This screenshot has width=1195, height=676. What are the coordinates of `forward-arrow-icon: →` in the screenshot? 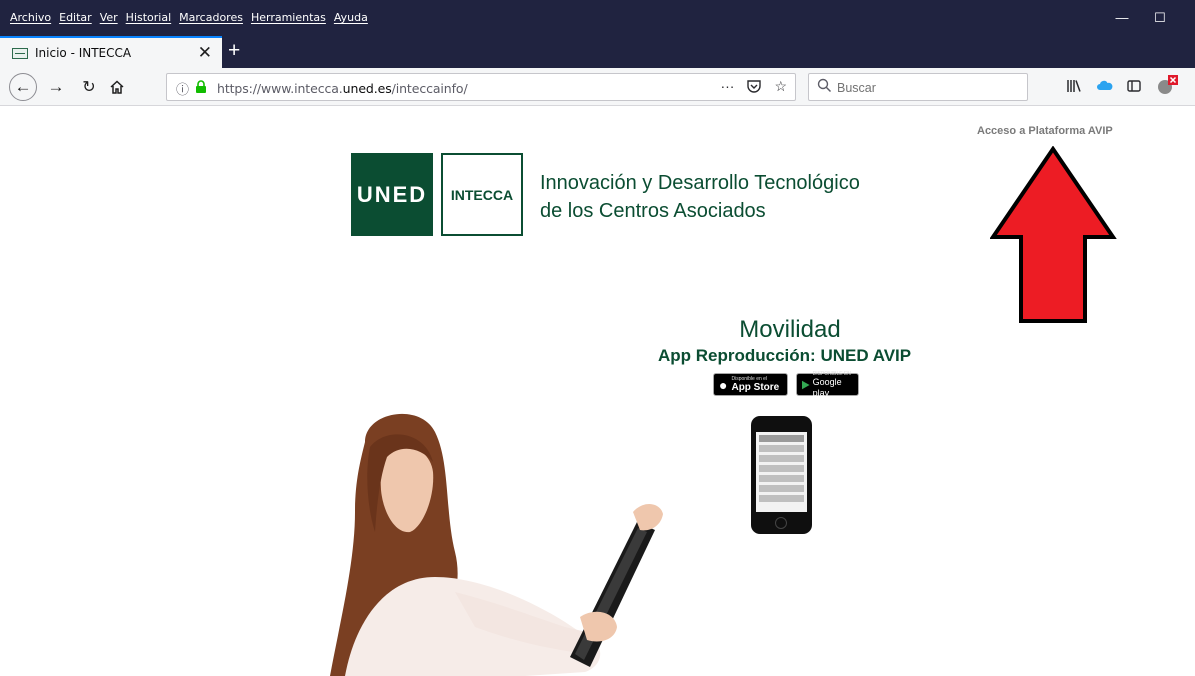 It's located at (56, 86).